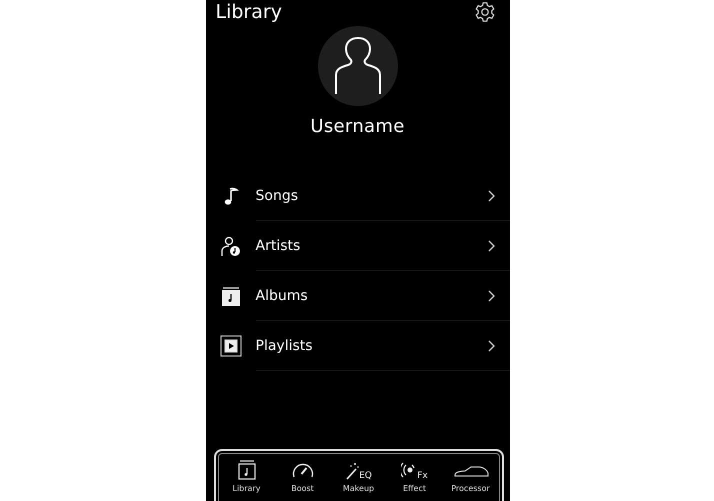  Describe the element at coordinates (485, 12) in the screenshot. I see `settings-icon` at that location.